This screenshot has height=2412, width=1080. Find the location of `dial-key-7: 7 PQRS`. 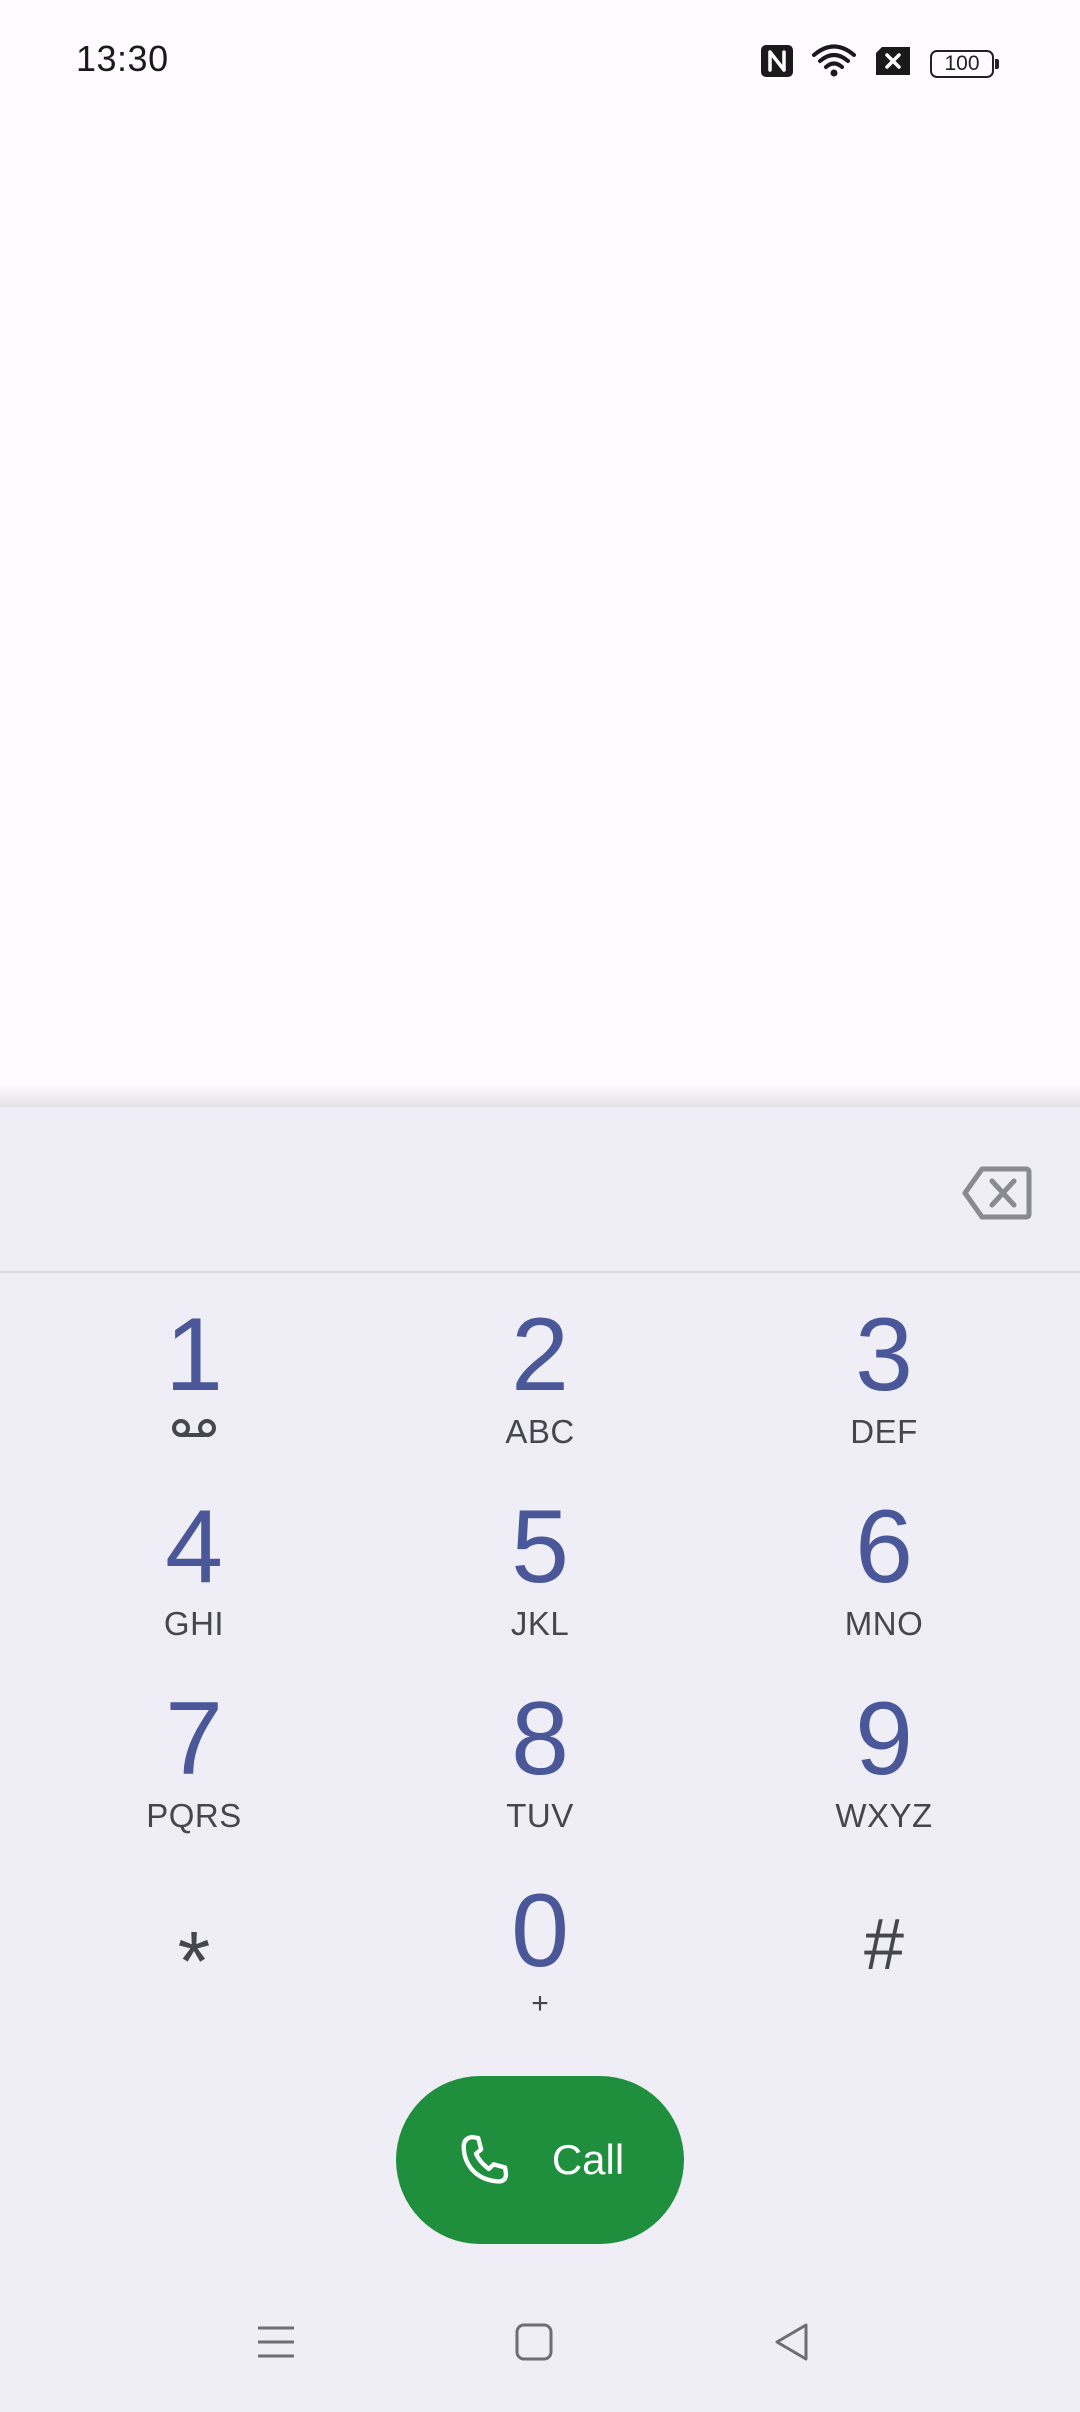

dial-key-7: 7 PQRS is located at coordinates (194, 1747).